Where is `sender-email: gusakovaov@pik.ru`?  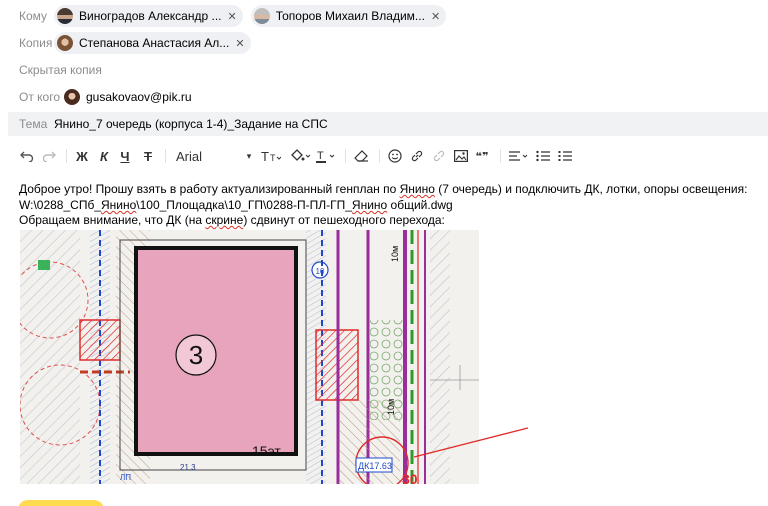
sender-email: gusakovaov@pik.ru is located at coordinates (139, 97).